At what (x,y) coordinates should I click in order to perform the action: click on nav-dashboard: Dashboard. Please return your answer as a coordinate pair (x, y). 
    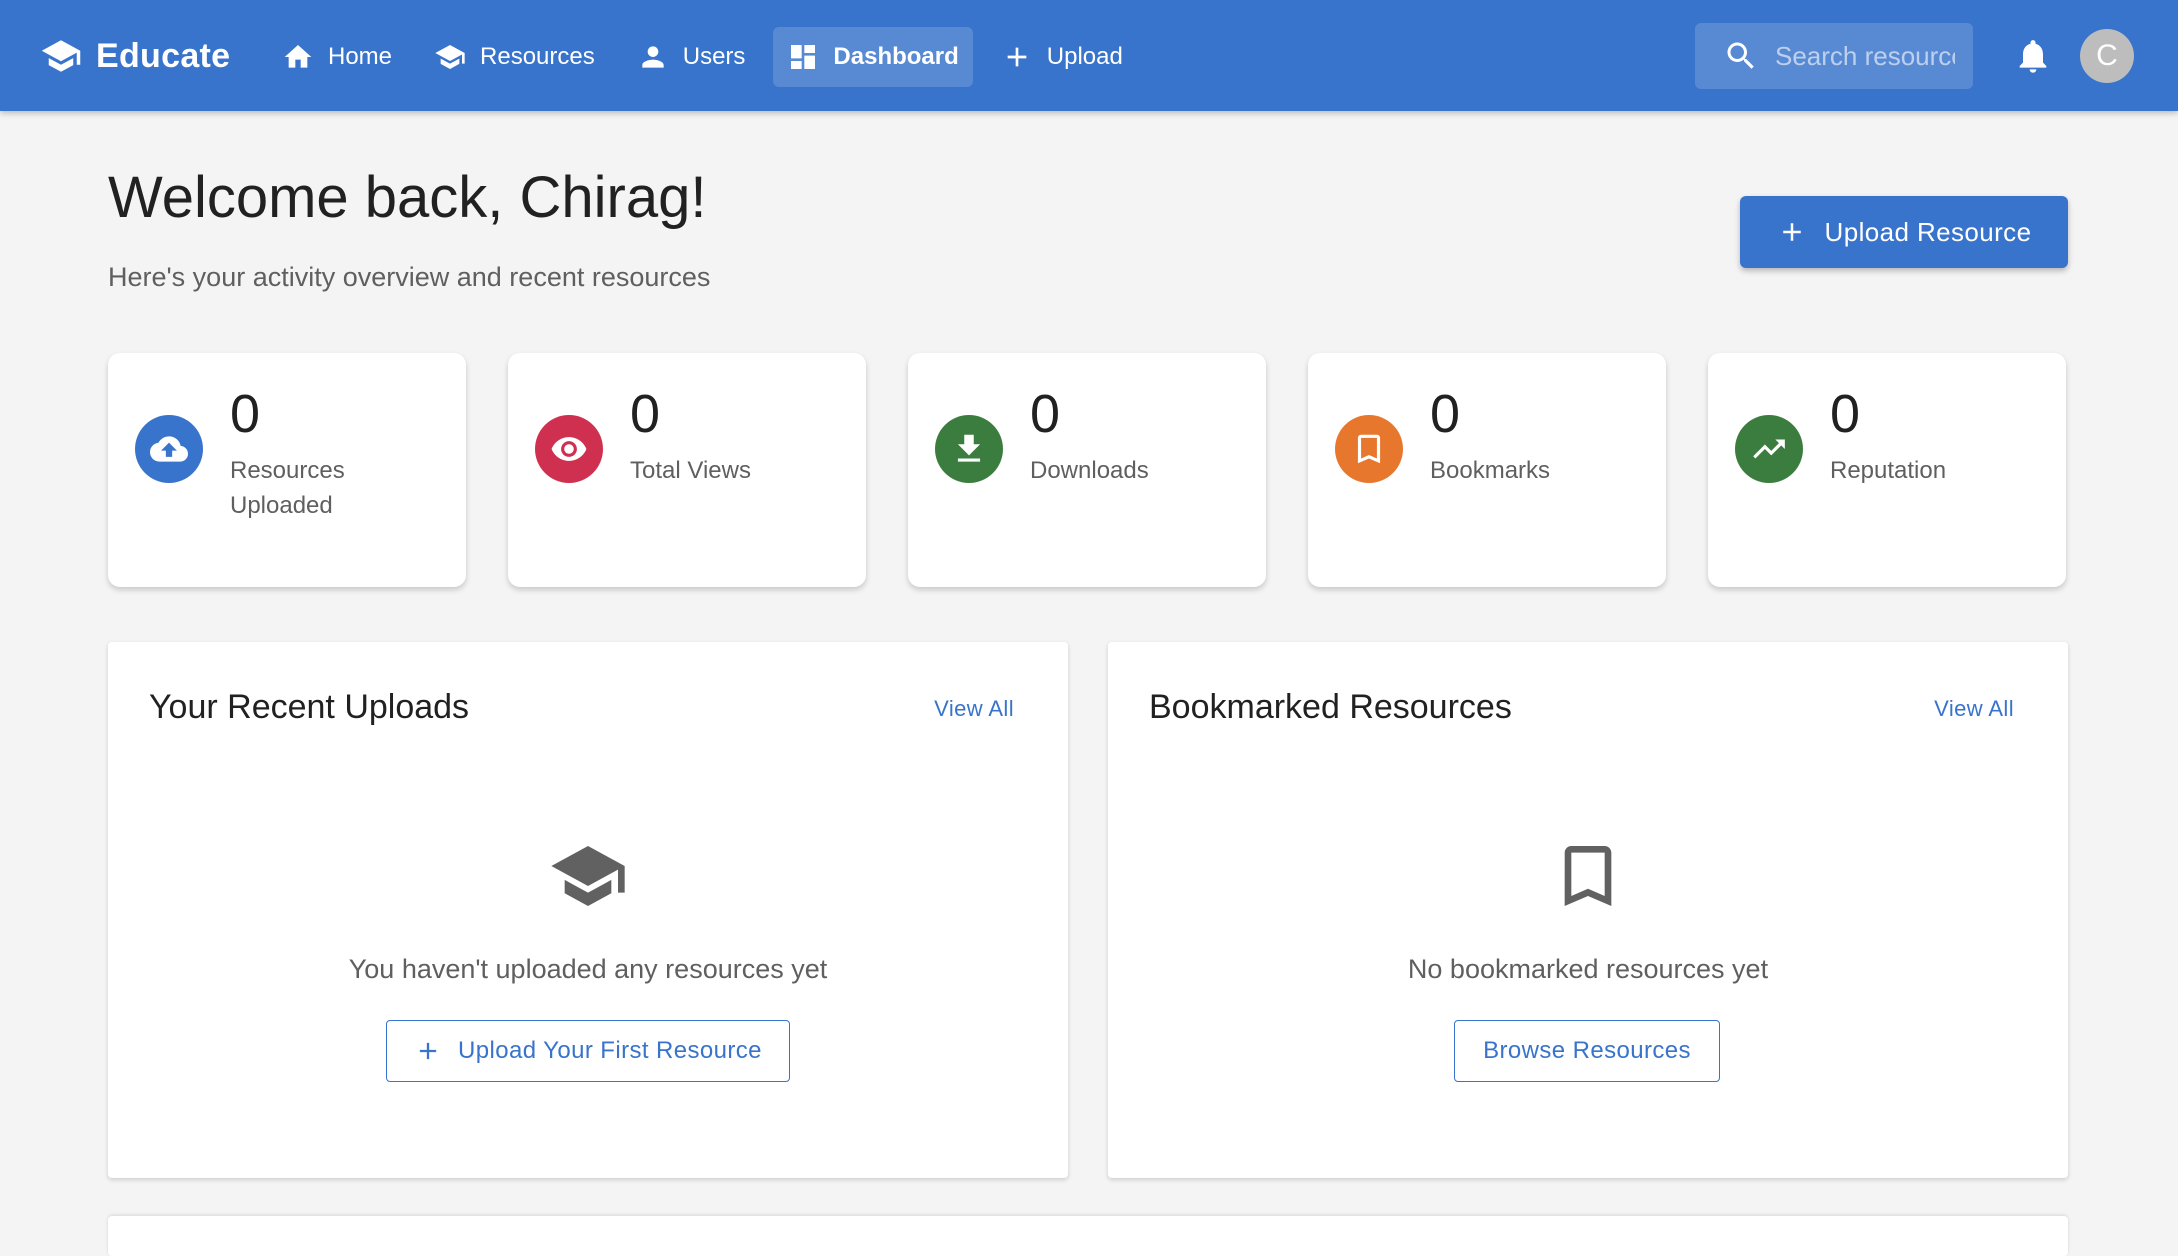
    Looking at the image, I should click on (873, 57).